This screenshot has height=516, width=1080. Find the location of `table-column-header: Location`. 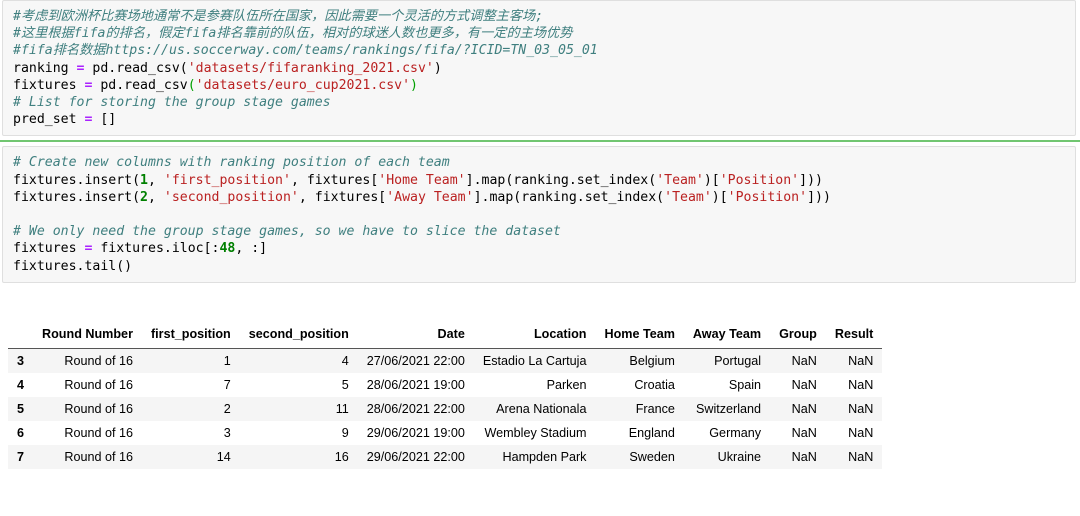

table-column-header: Location is located at coordinates (534, 335).